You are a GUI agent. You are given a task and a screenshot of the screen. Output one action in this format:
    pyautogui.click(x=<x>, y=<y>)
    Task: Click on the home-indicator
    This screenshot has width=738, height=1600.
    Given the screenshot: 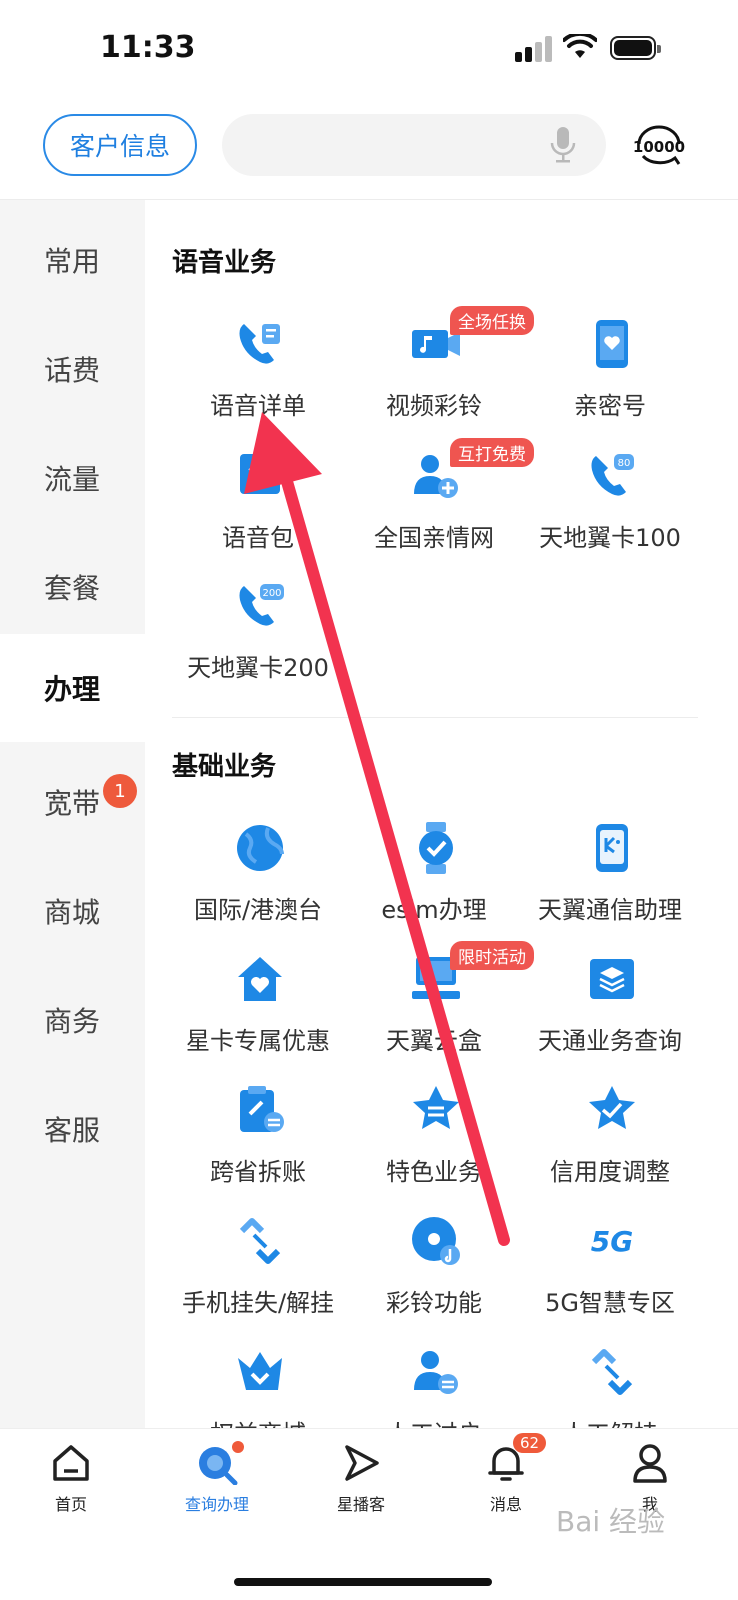 What is the action you would take?
    pyautogui.click(x=363, y=1582)
    